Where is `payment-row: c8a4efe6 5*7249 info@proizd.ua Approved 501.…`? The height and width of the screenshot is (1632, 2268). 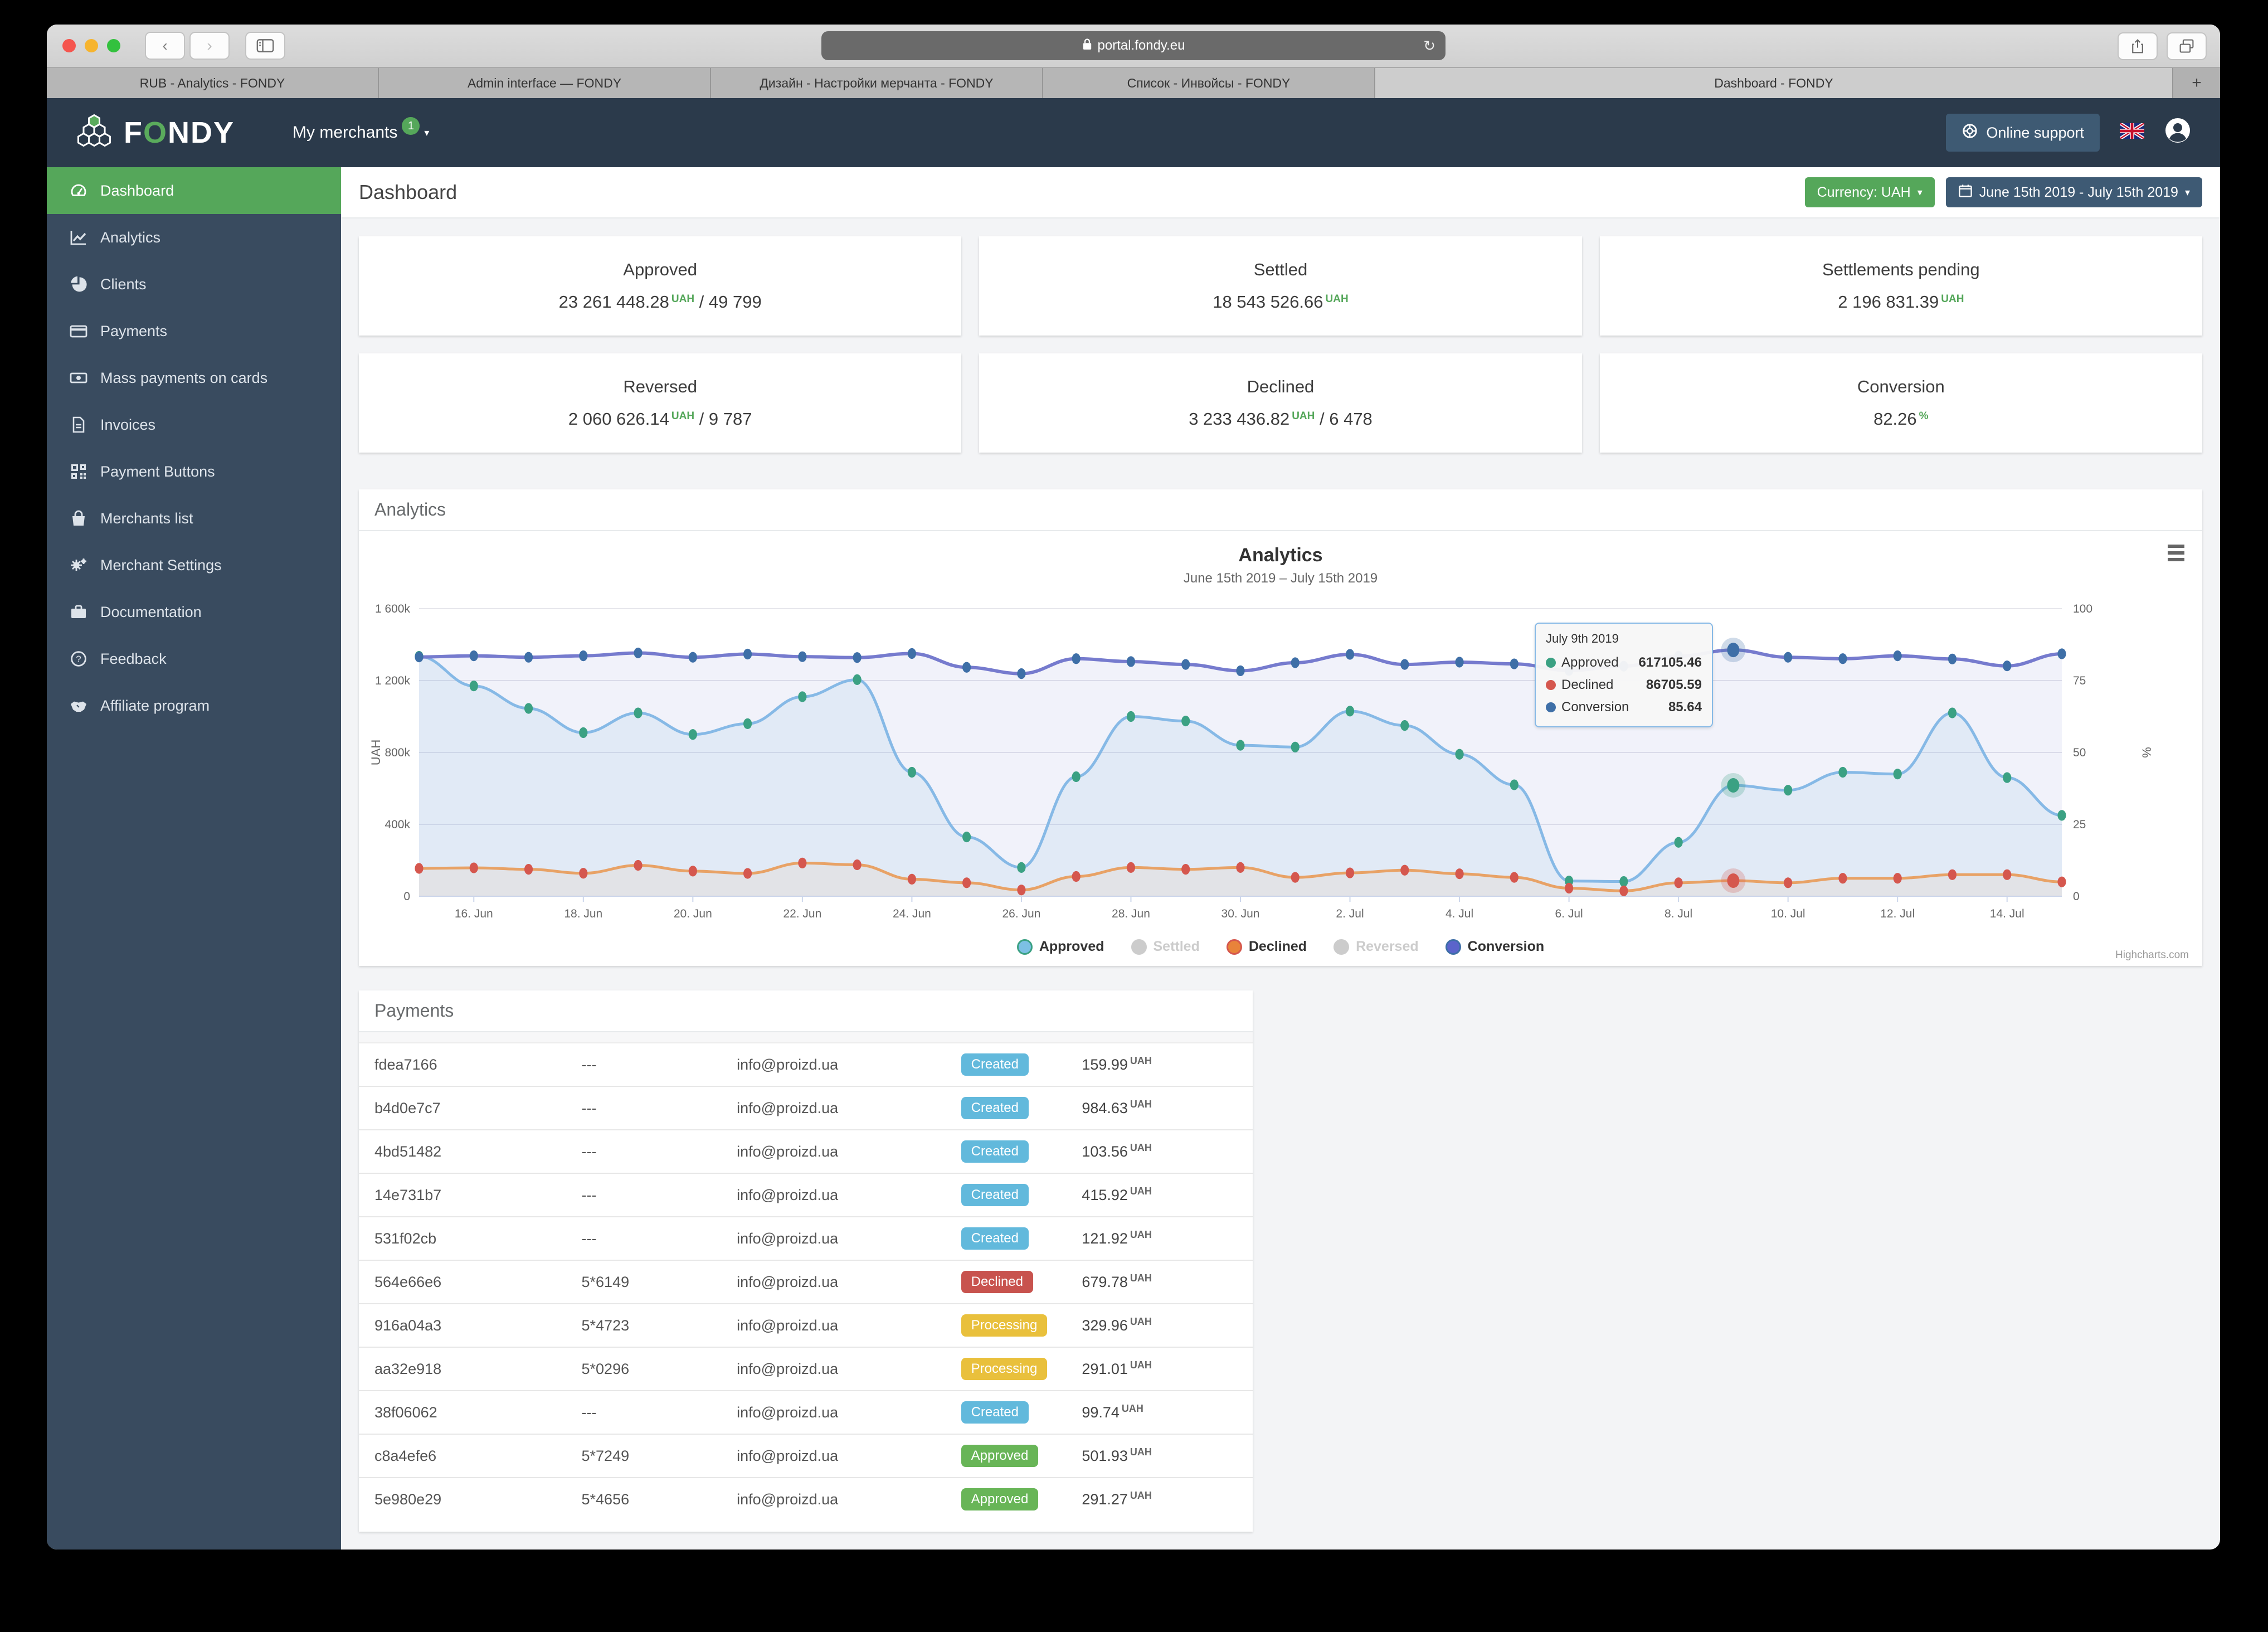 payment-row: c8a4efe6 5*7249 info@proizd.ua Approved 501.… is located at coordinates (806, 1455).